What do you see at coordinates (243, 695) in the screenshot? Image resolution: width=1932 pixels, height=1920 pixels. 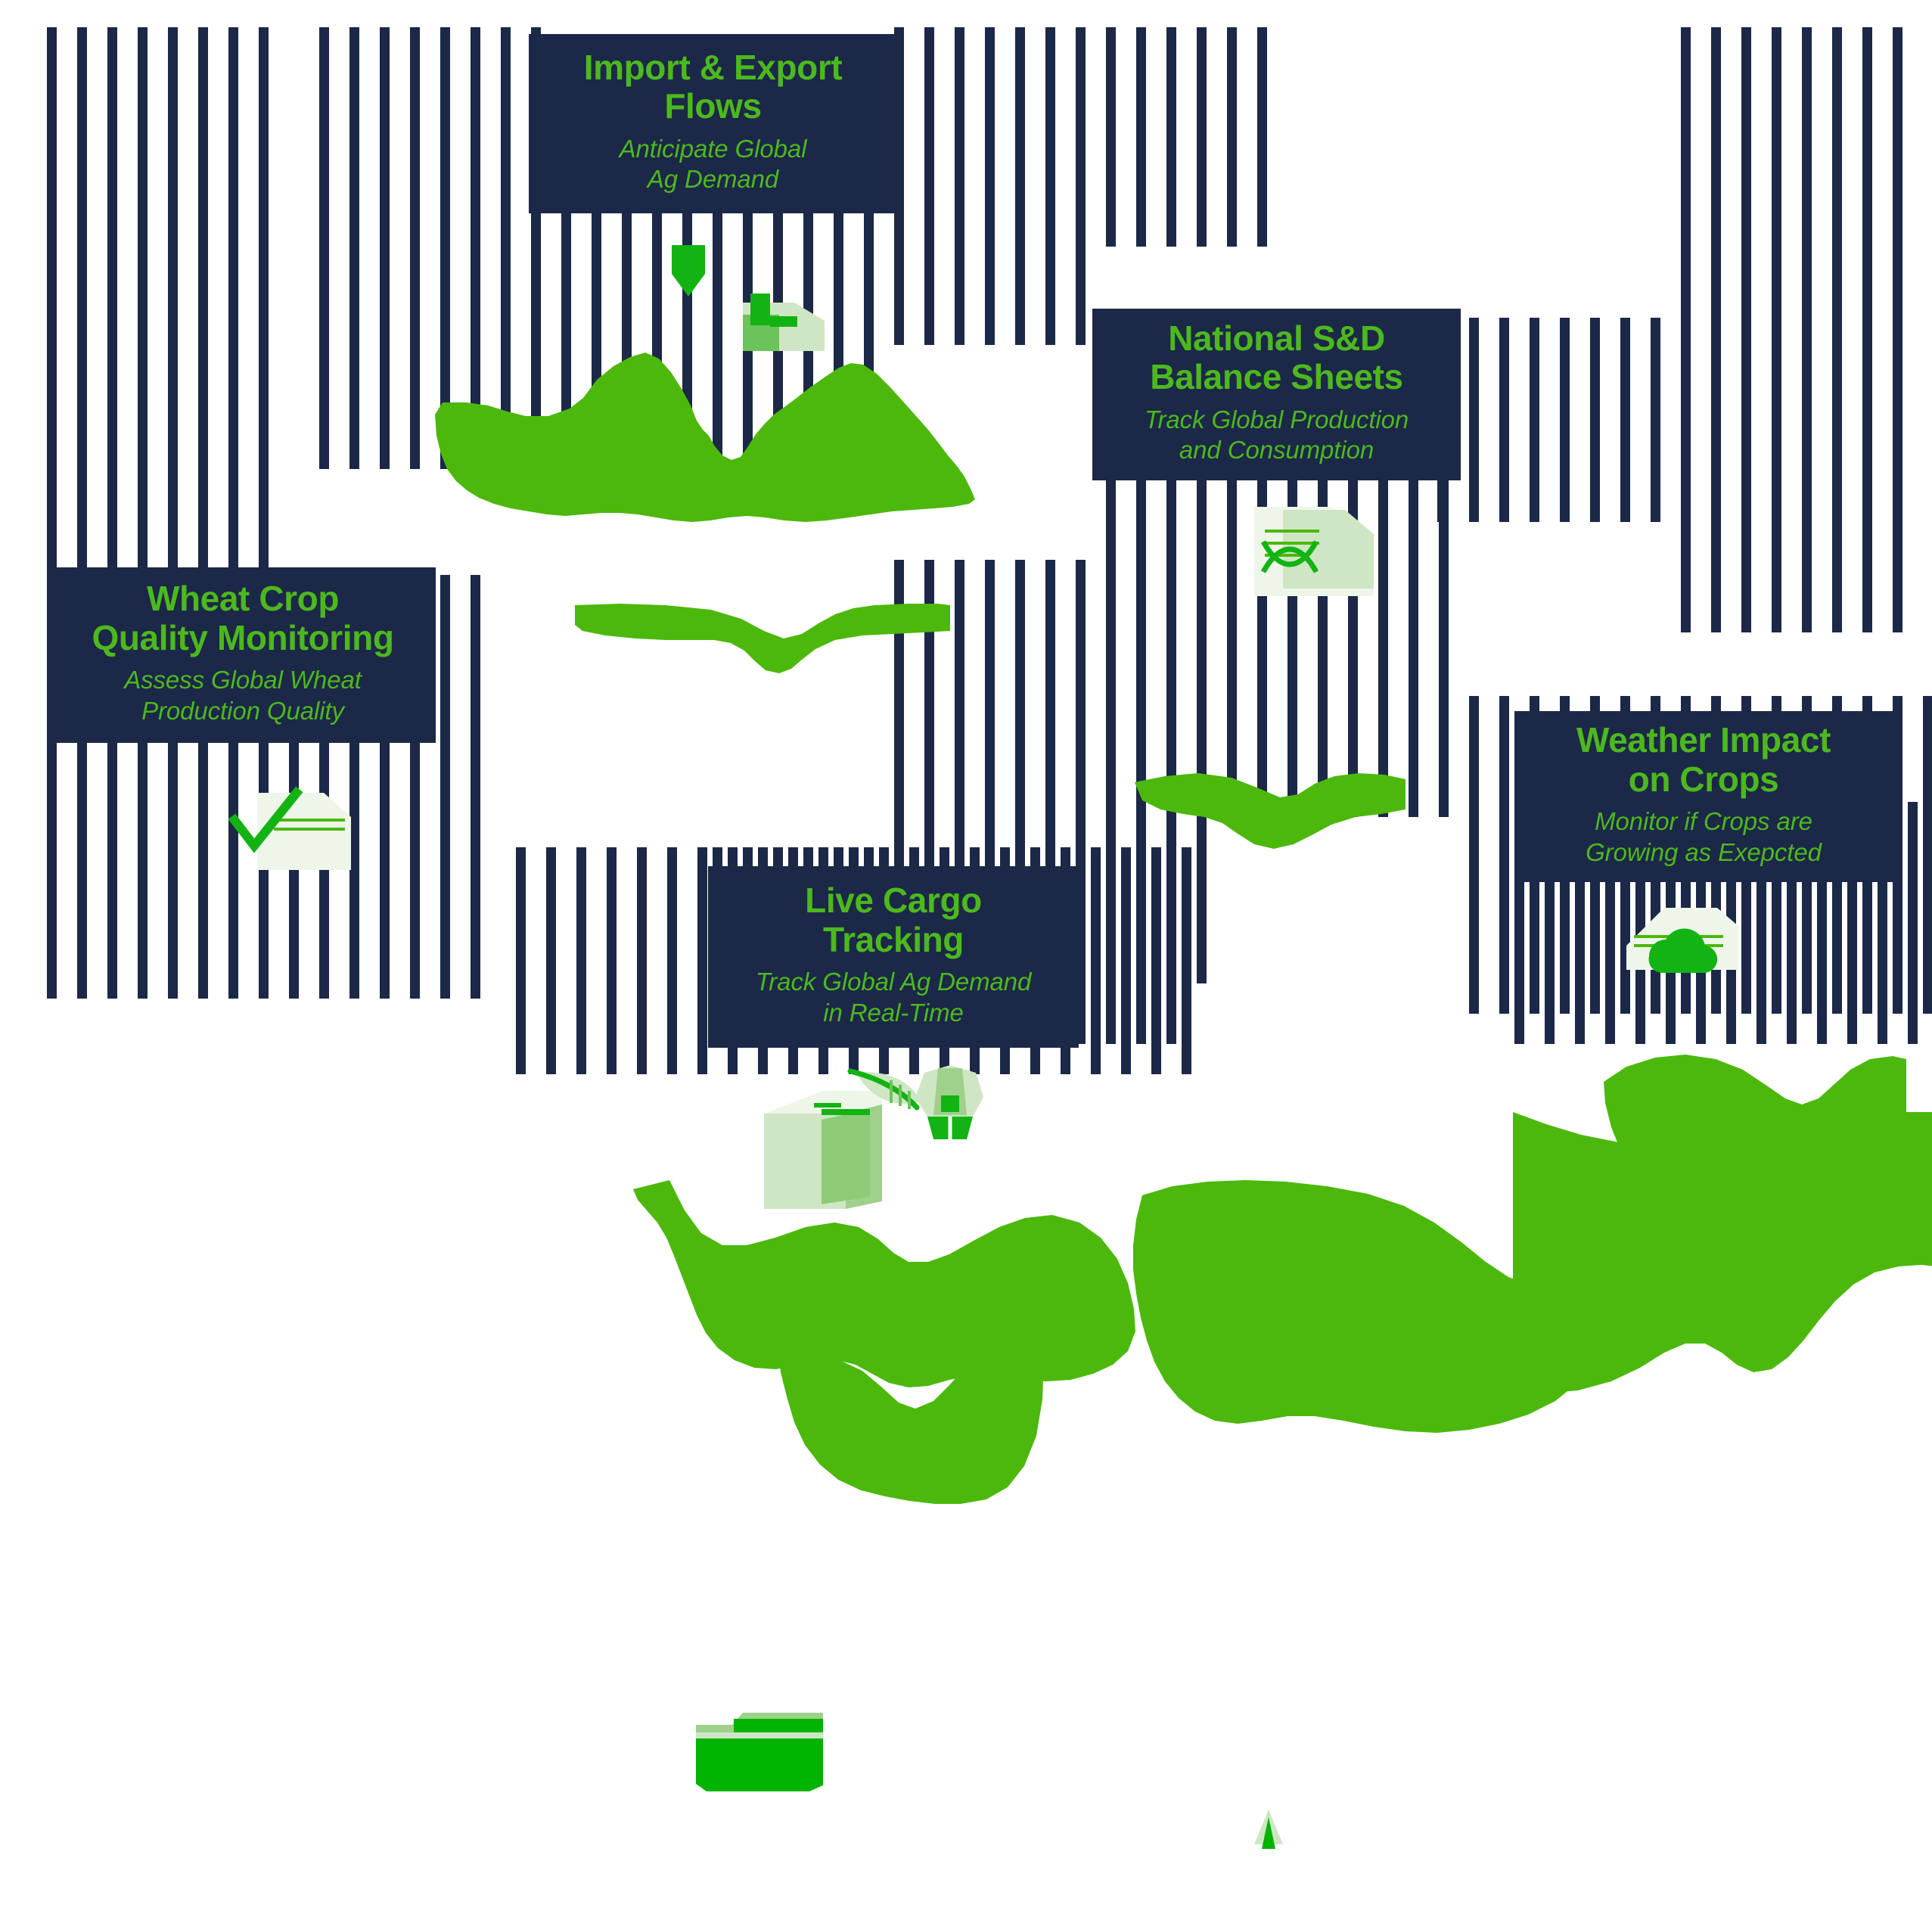 I see `callout-subtitle: Assess Global Wheat Production Quality` at bounding box center [243, 695].